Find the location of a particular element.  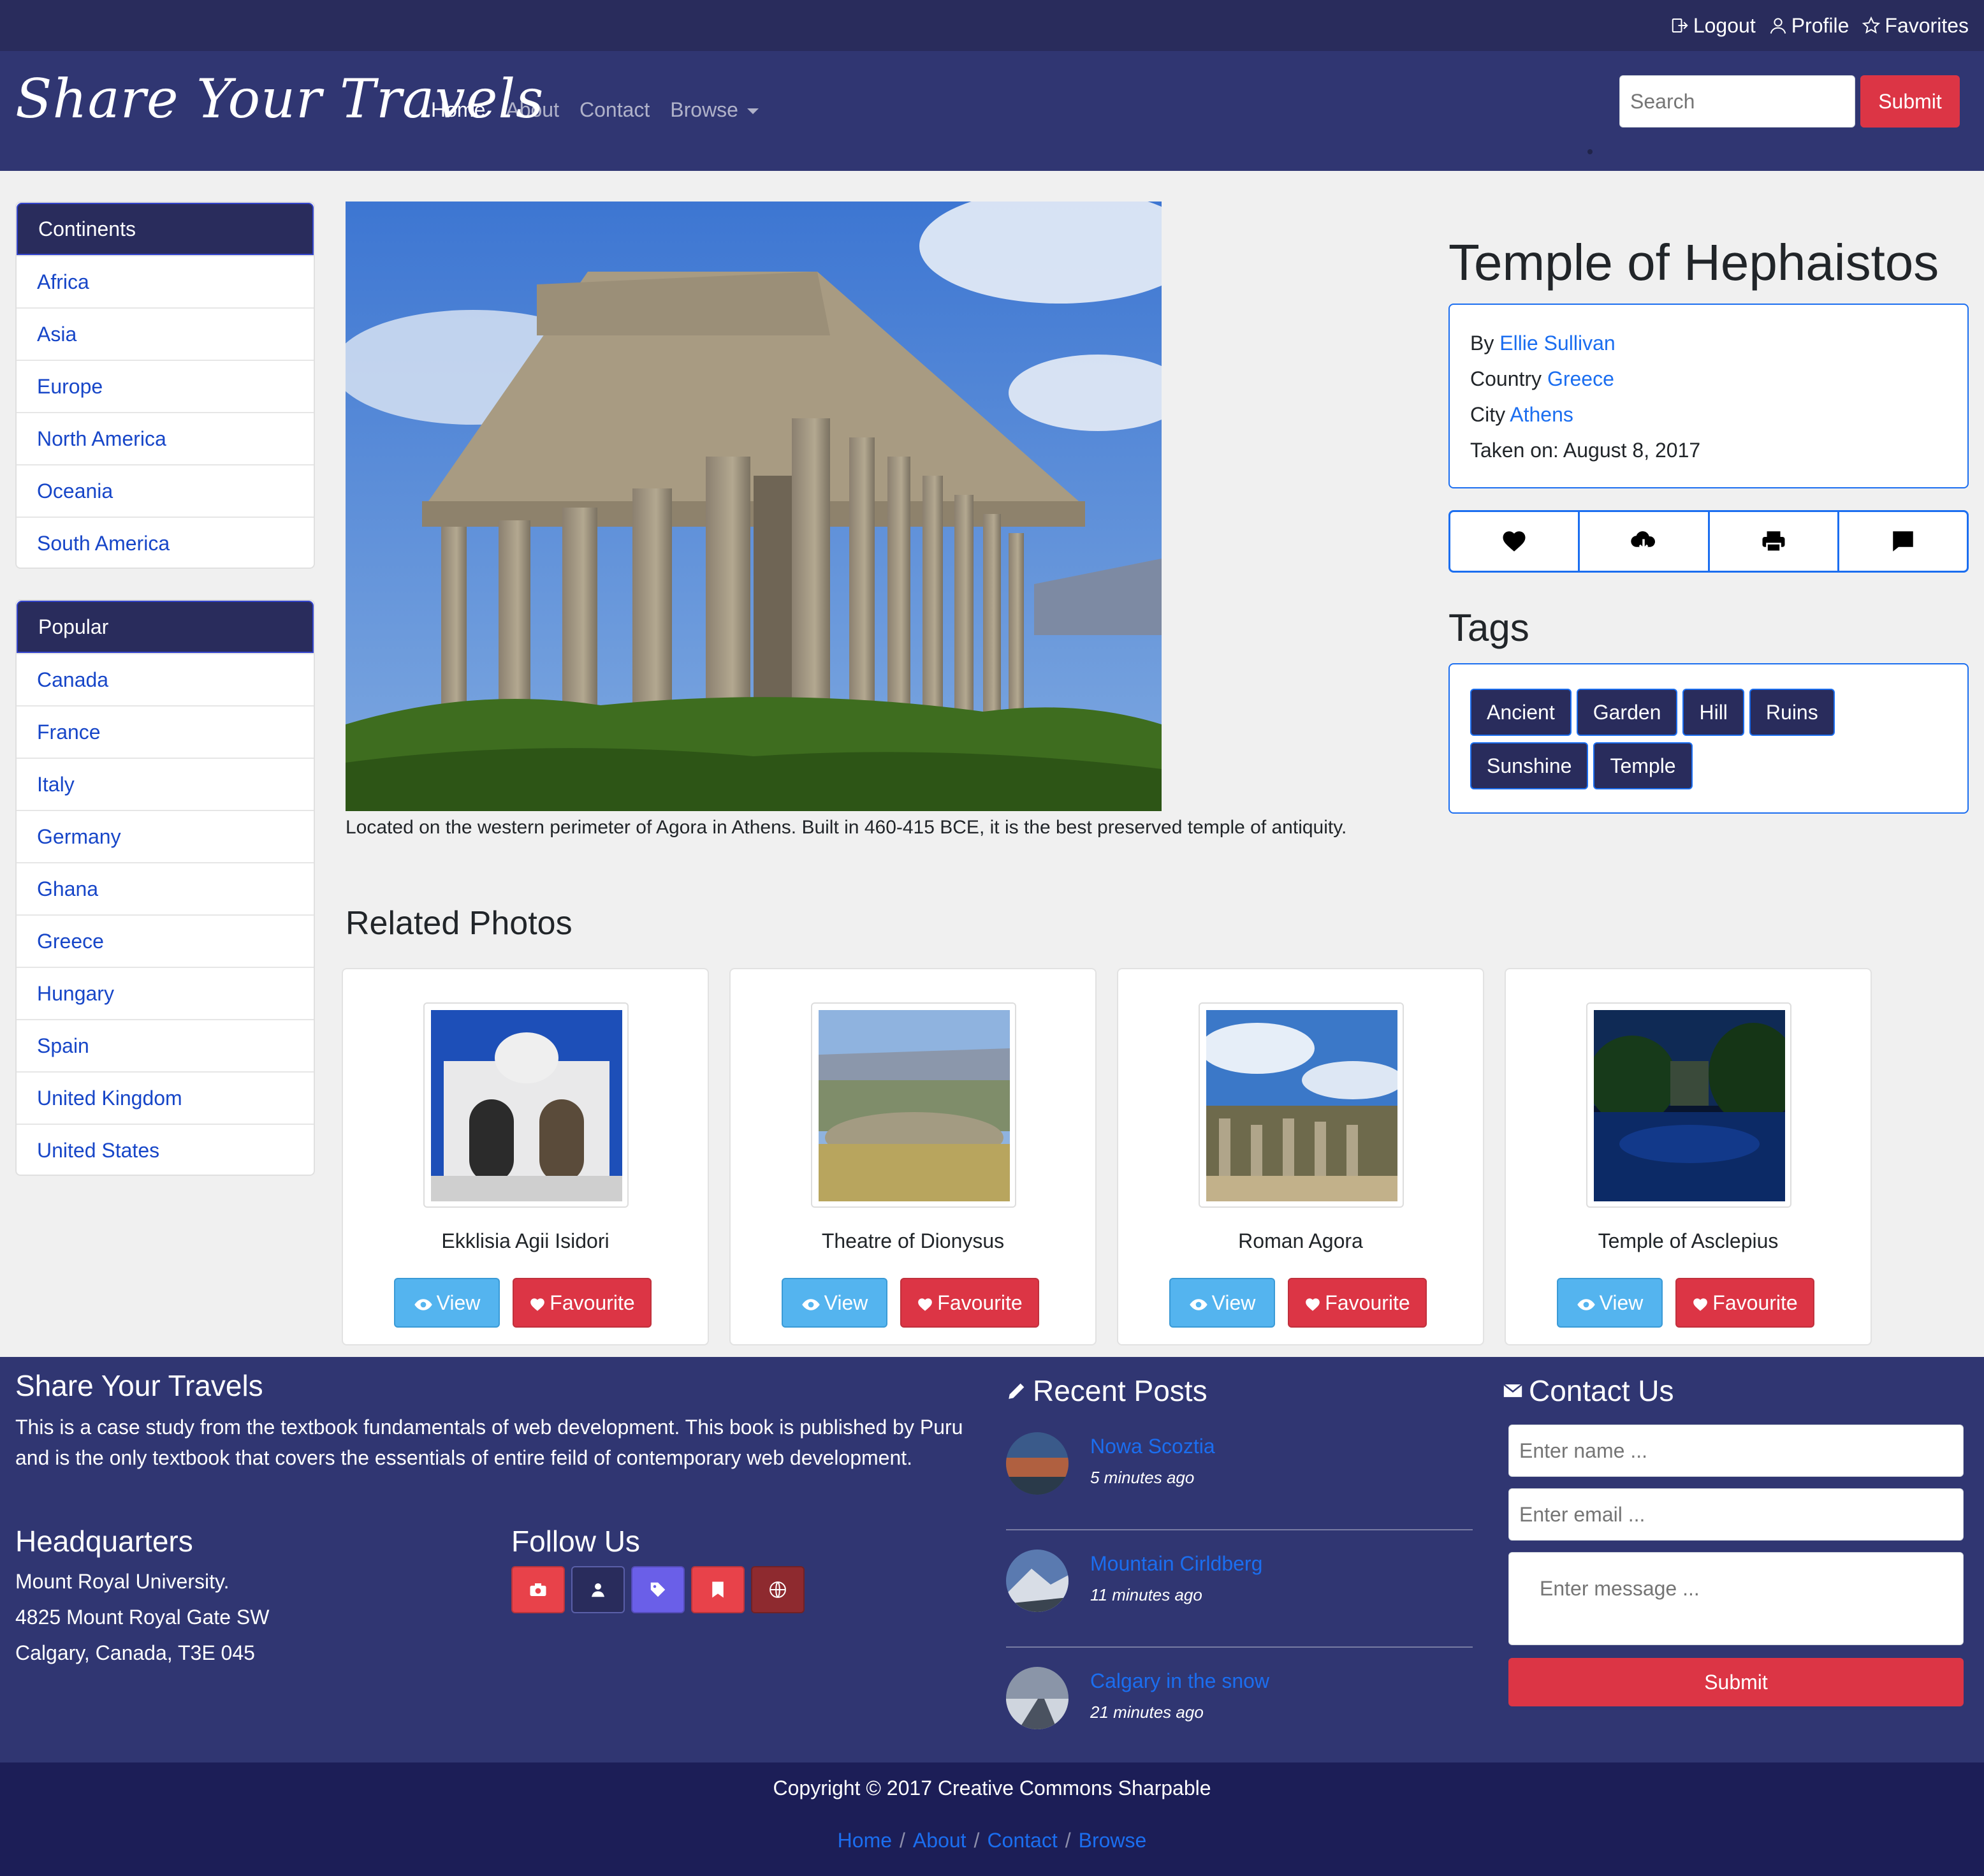

favorites-link: Favorites is located at coordinates (1915, 26).